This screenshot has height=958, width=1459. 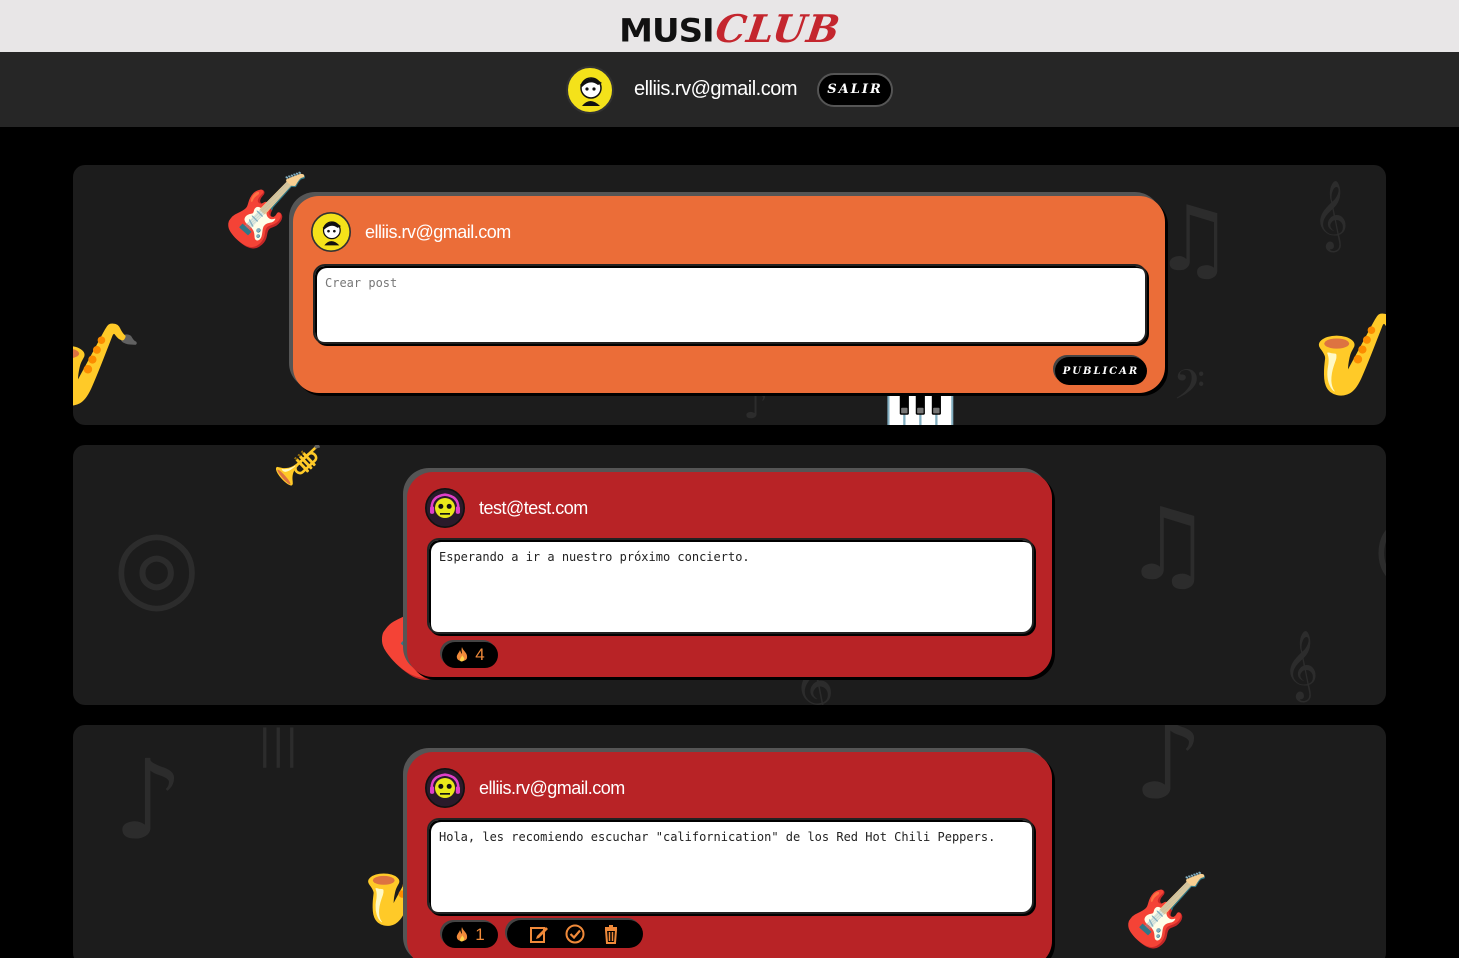 I want to click on logo-club: CLUB, so click(x=778, y=28).